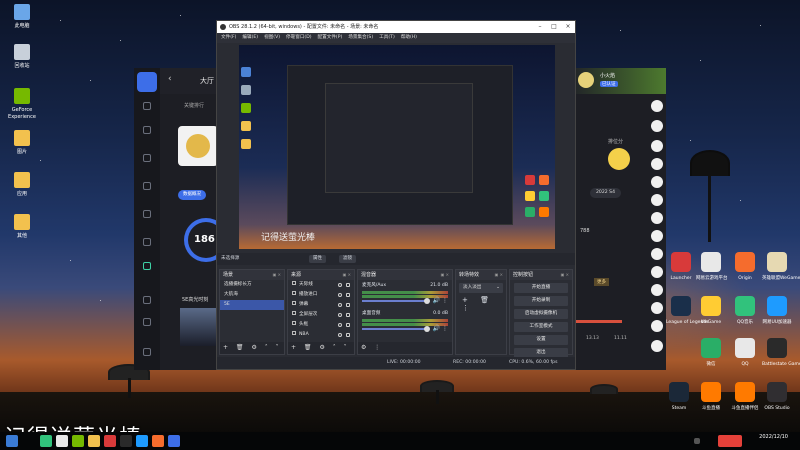  Describe the element at coordinates (22, 16) in the screenshot. I see `desktop-icon: 此电脑` at that location.